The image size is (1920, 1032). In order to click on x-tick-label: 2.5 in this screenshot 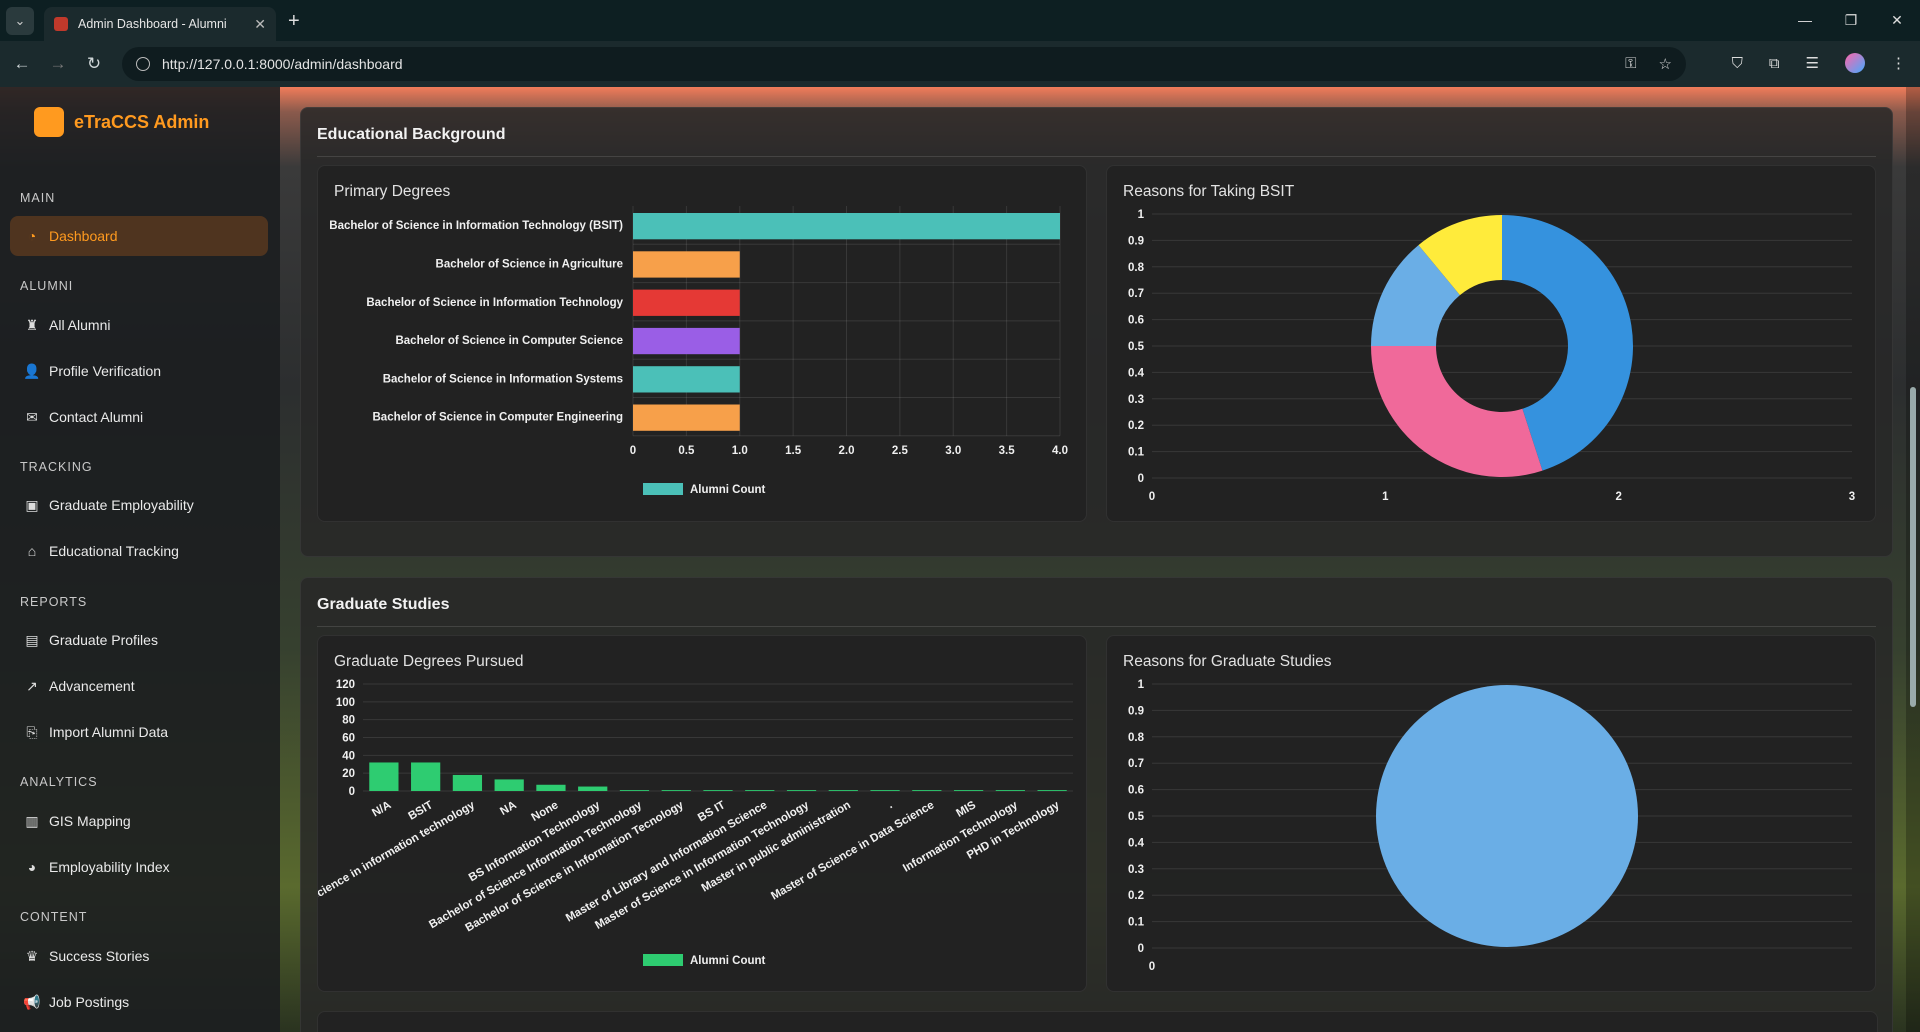, I will do `click(900, 451)`.